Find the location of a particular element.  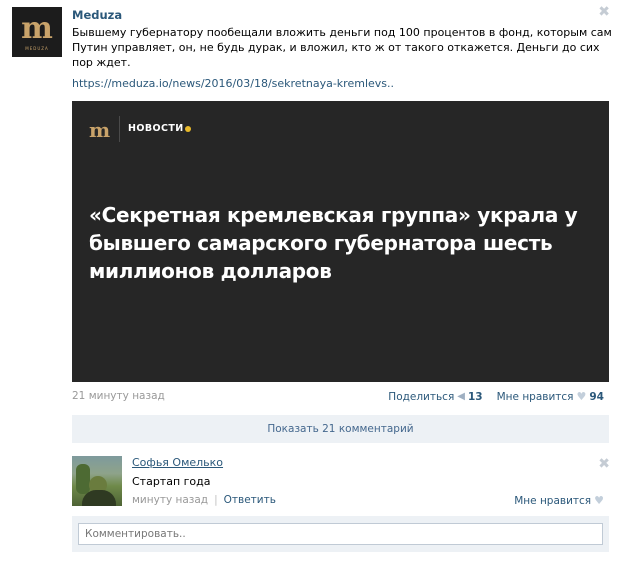

like-count: 94 is located at coordinates (596, 396).